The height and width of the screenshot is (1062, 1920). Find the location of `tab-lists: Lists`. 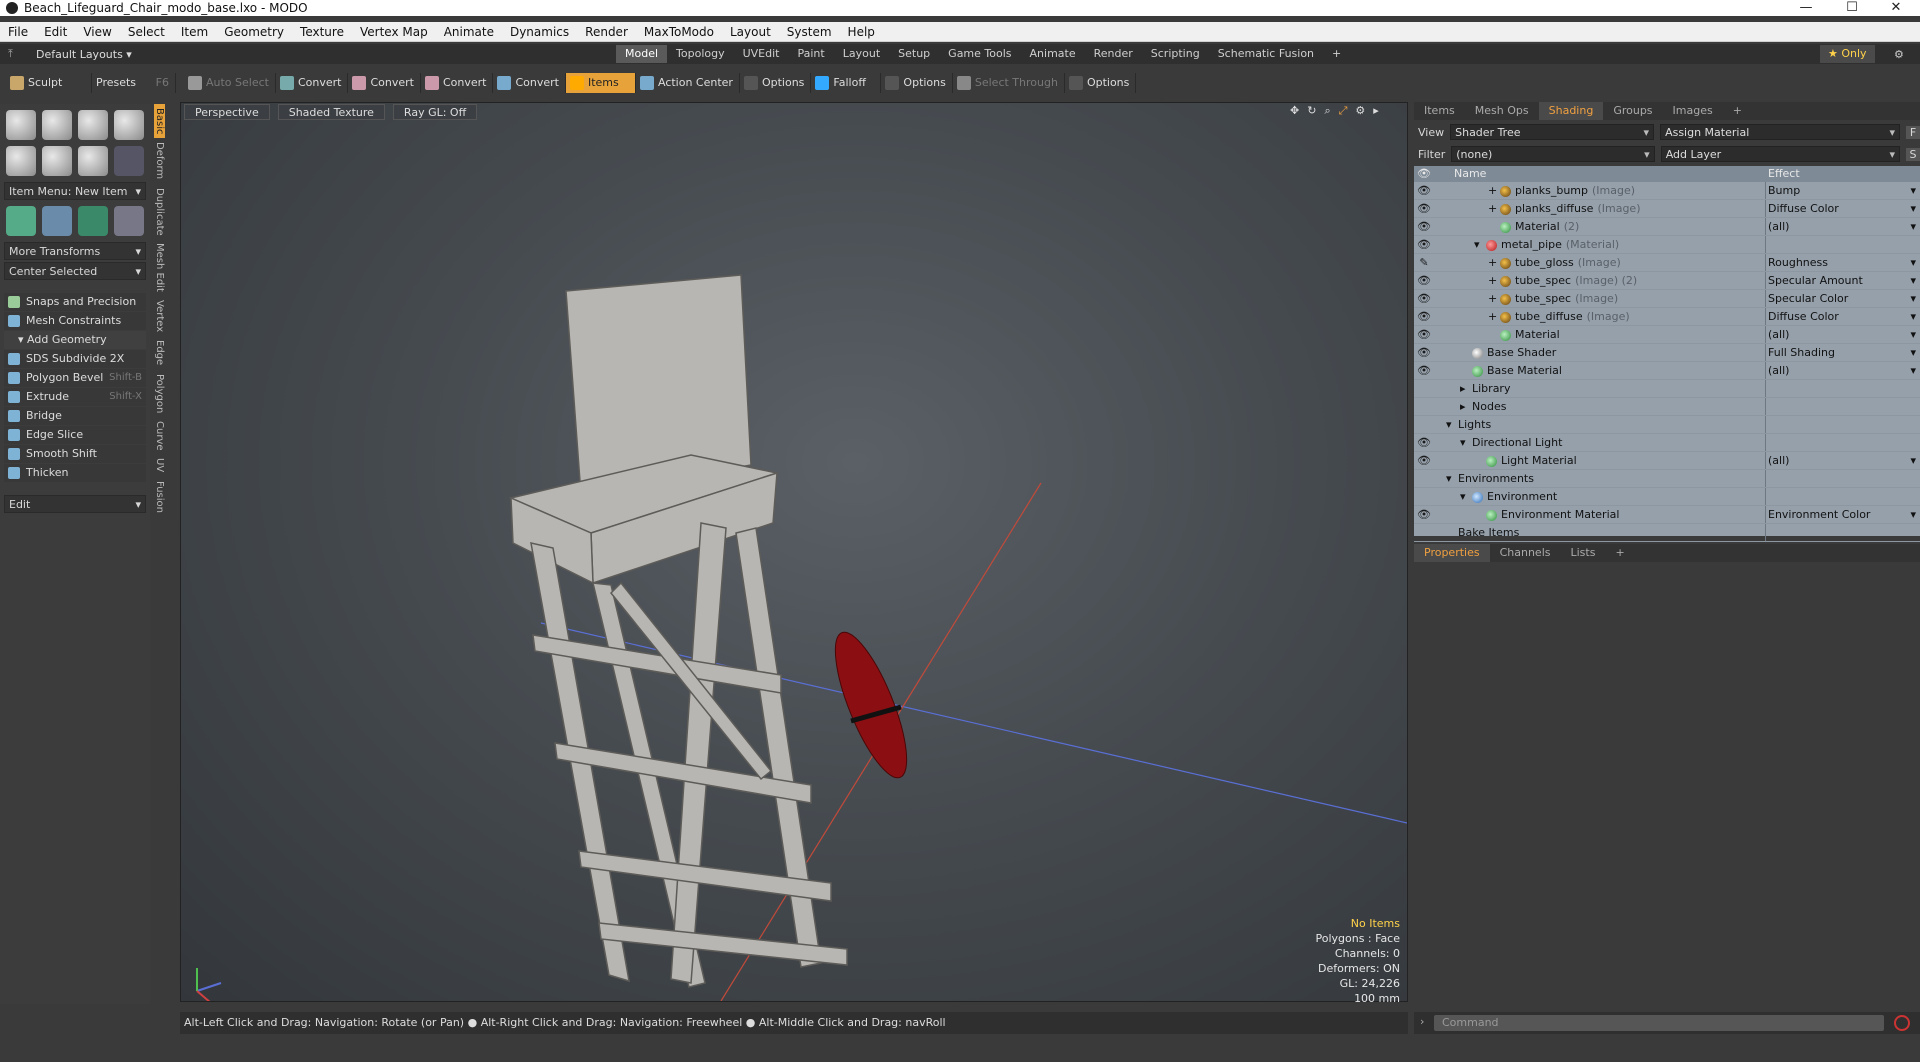

tab-lists: Lists is located at coordinates (1583, 553).